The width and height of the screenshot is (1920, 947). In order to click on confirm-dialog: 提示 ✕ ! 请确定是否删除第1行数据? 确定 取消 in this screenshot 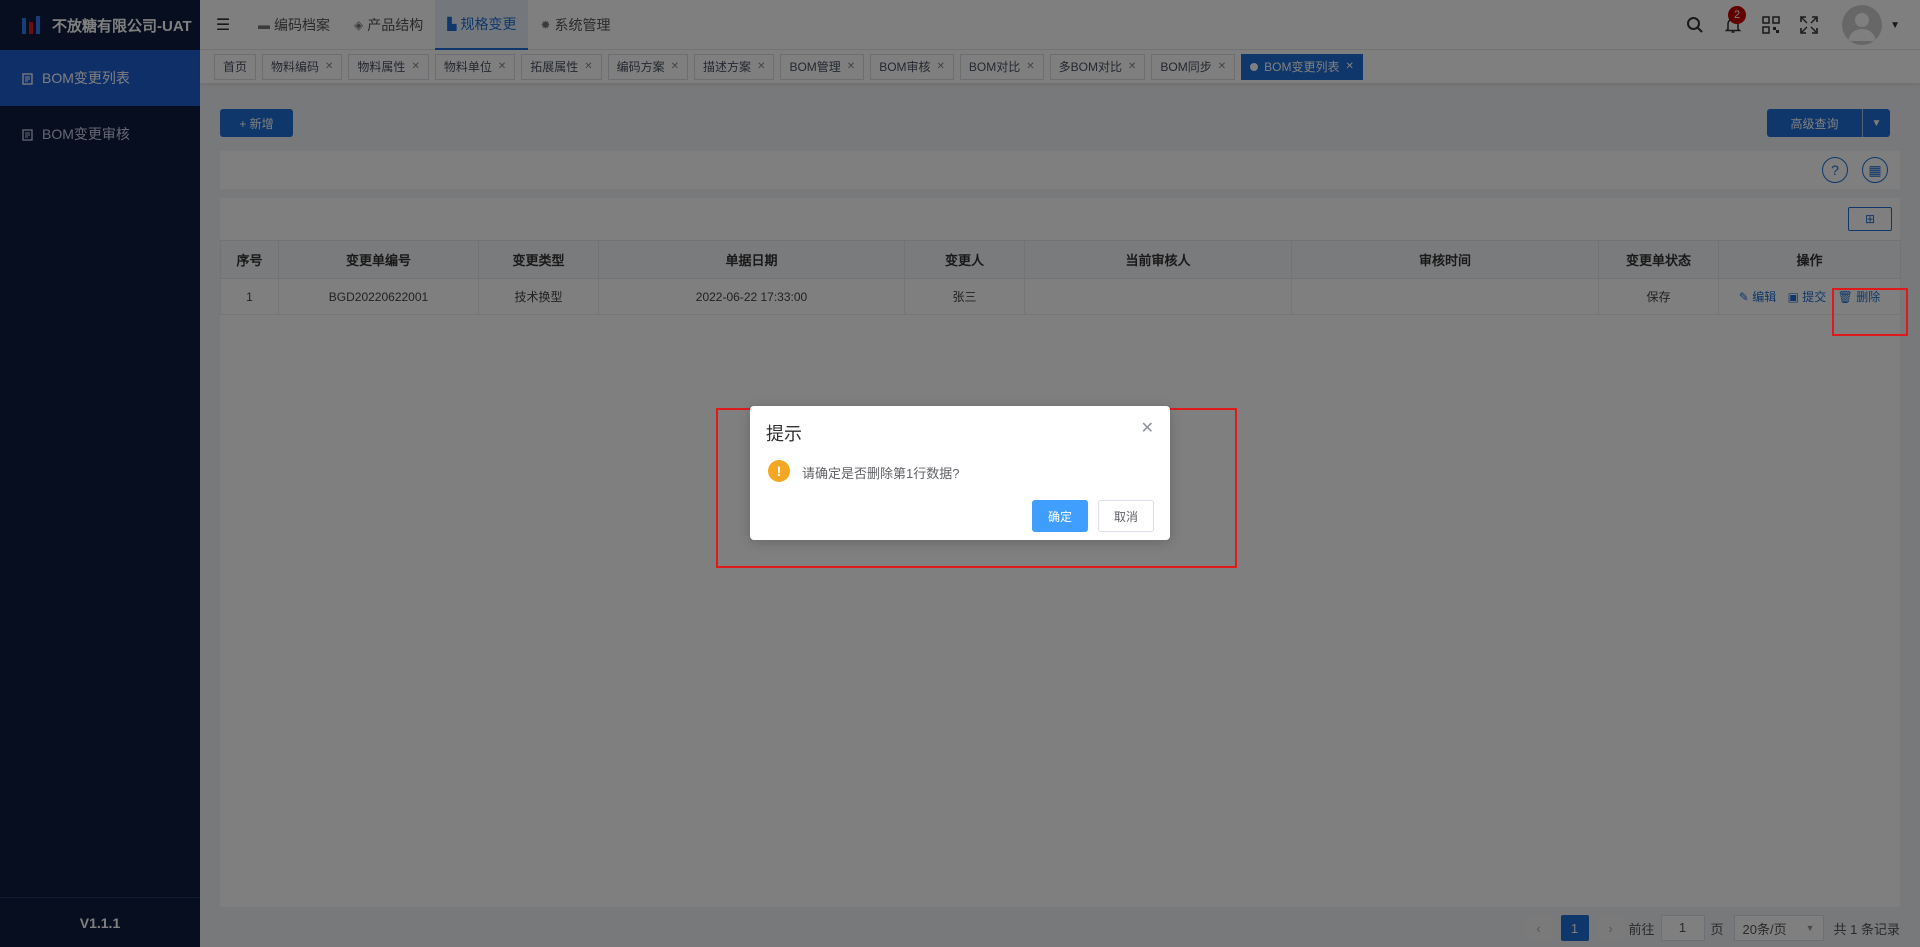, I will do `click(960, 473)`.